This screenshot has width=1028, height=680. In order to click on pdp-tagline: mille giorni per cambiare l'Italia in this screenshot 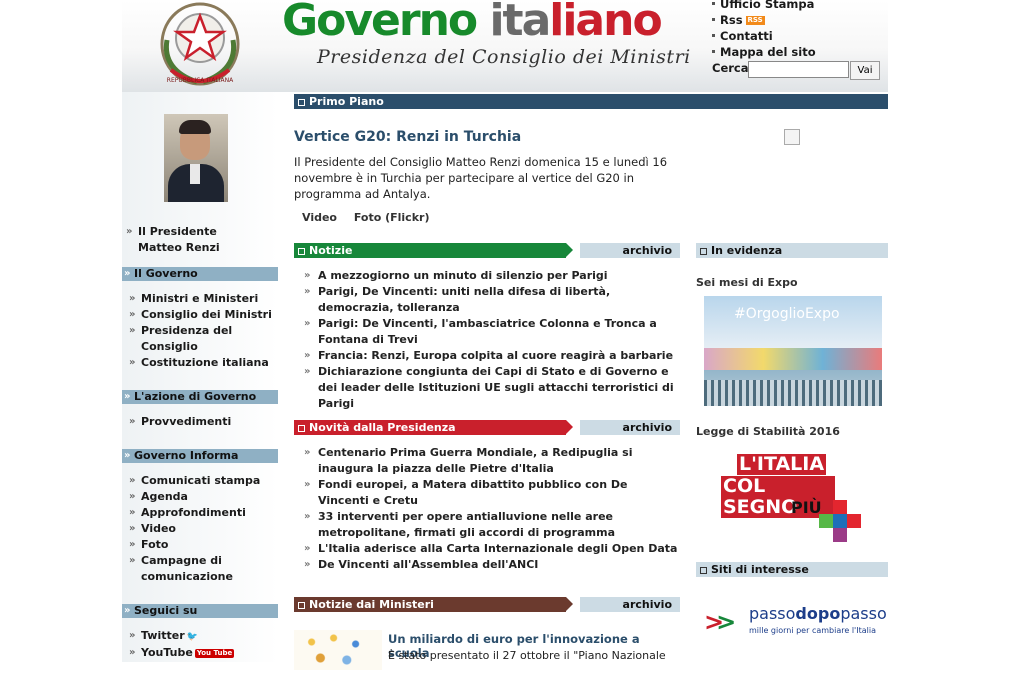, I will do `click(812, 630)`.